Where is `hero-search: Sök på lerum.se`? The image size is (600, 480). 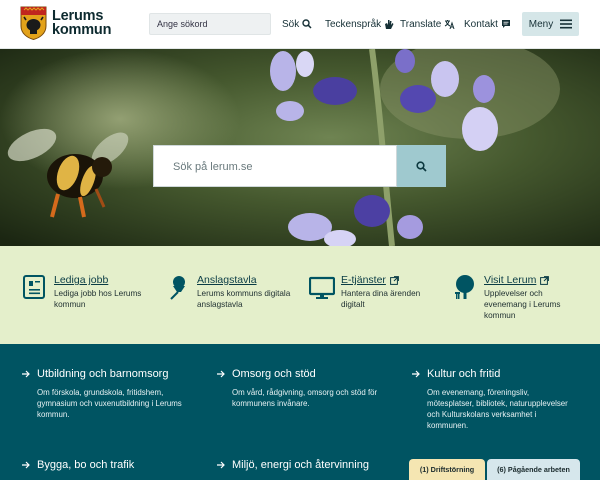
hero-search: Sök på lerum.se is located at coordinates (299, 166).